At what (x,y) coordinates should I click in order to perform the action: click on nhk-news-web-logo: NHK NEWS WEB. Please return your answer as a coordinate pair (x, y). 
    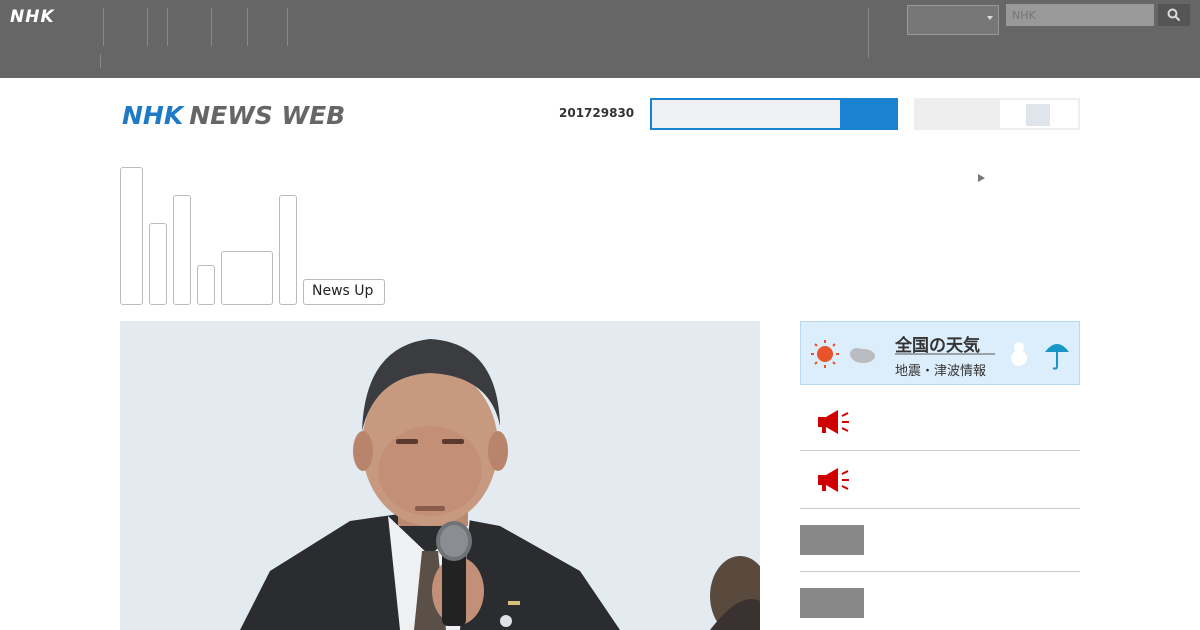
    Looking at the image, I should click on (233, 115).